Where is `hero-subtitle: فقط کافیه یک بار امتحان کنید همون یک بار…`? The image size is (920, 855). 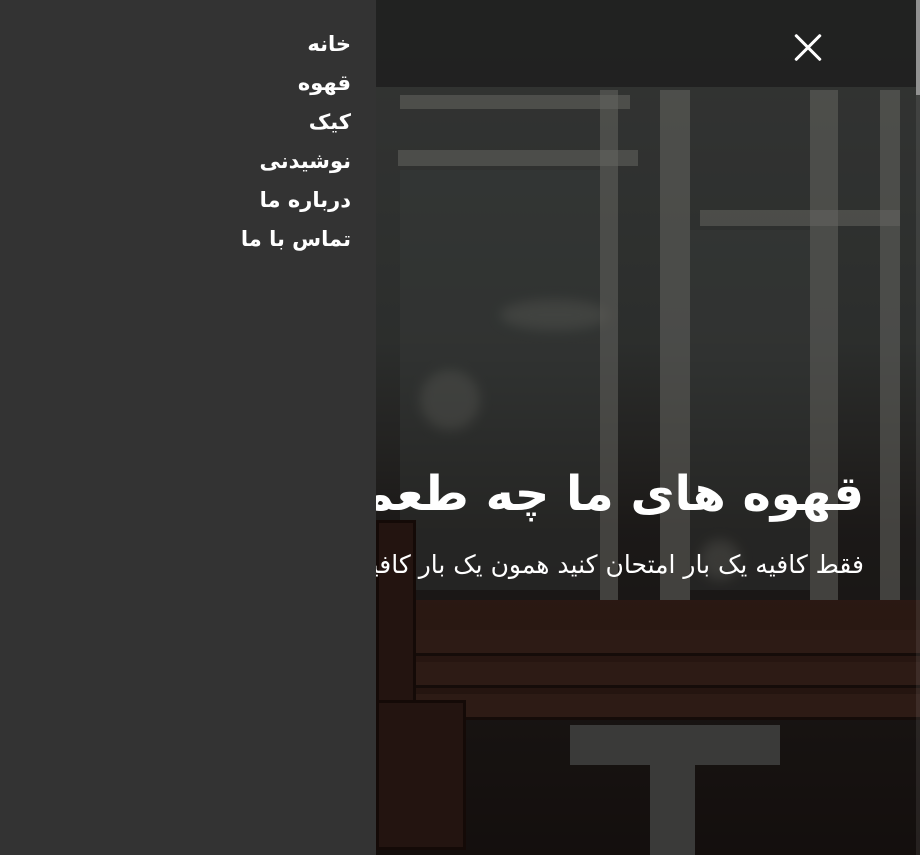
hero-subtitle: فقط کافیه یک بار امتحان کنید همون یک بار… is located at coordinates (620, 564).